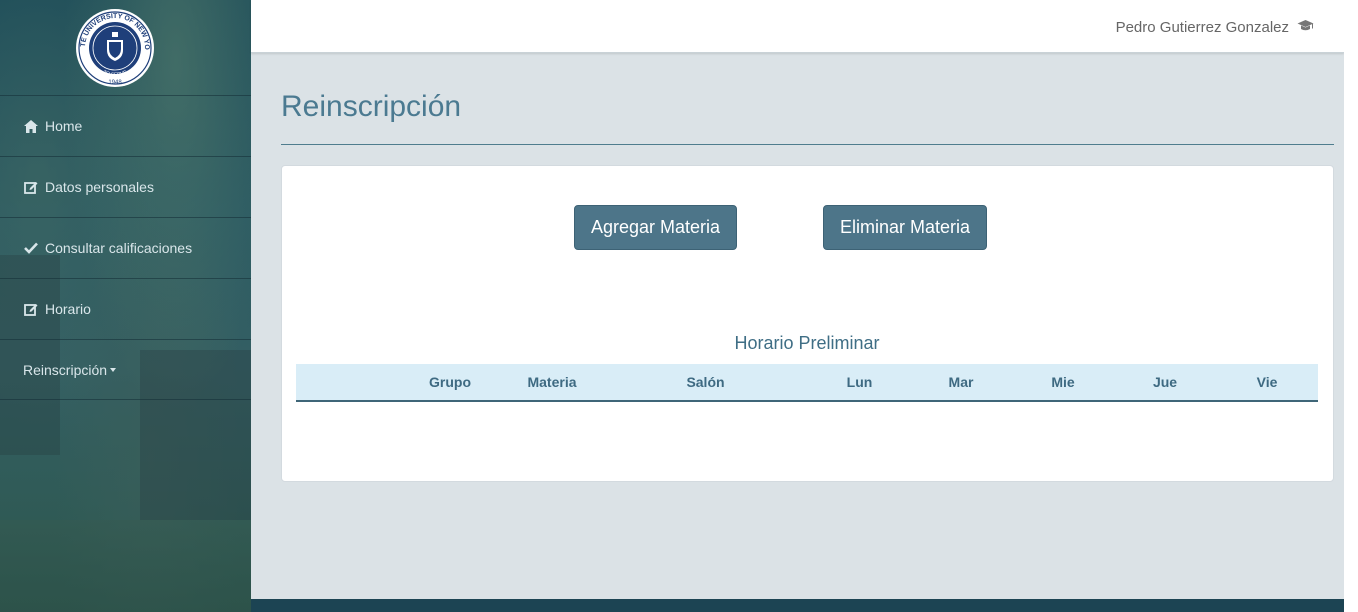 The image size is (1358, 612). Describe the element at coordinates (905, 227) in the screenshot. I see `remove-subject-button: Eliminar Materia` at that location.